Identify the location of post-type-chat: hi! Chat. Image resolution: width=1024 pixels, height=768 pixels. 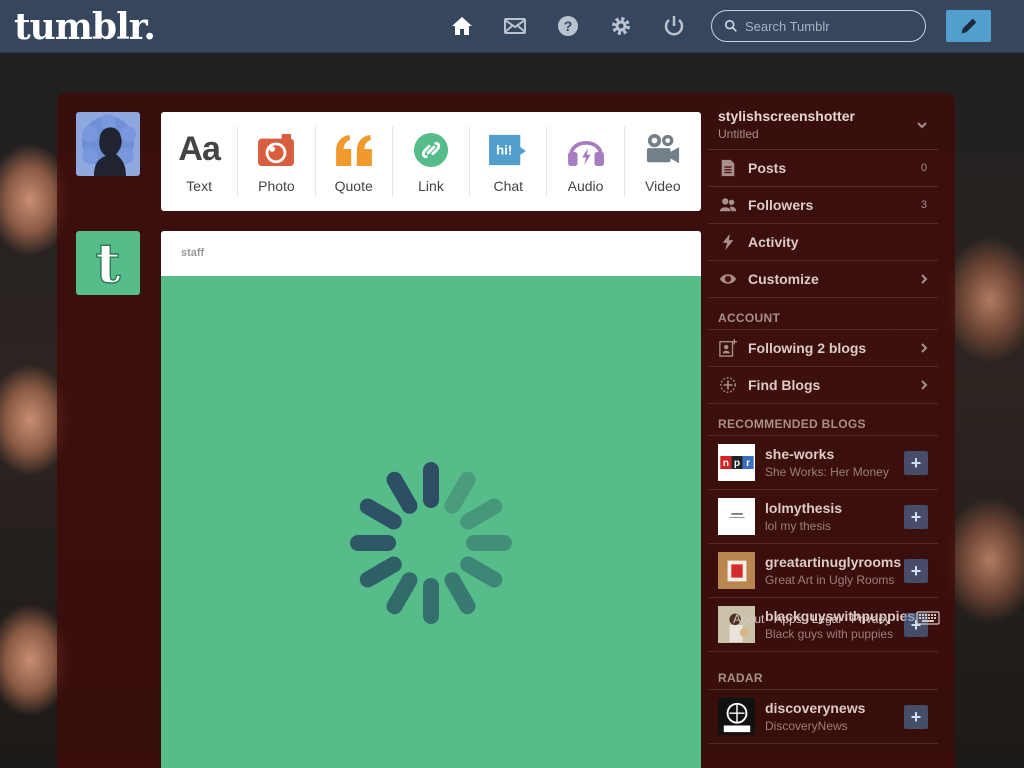
(509, 161).